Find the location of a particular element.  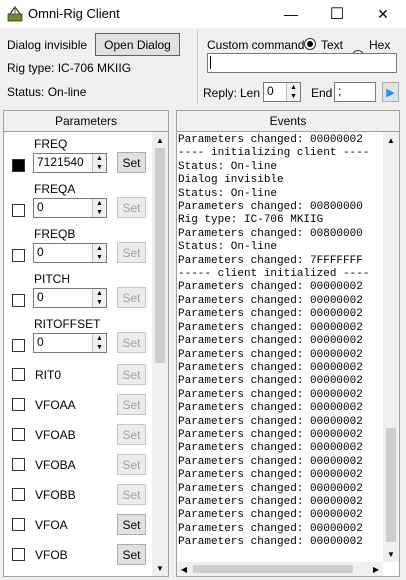

maximize-button: ☐ is located at coordinates (337, 14).